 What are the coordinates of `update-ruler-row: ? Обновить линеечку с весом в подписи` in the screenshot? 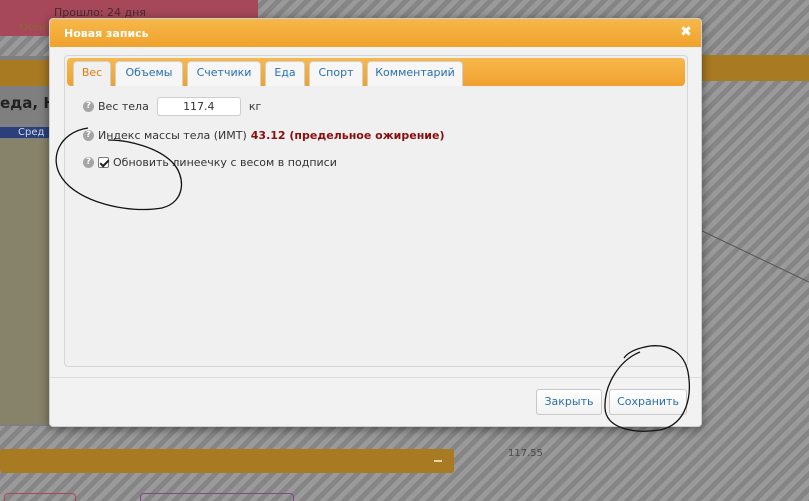 It's located at (210, 162).